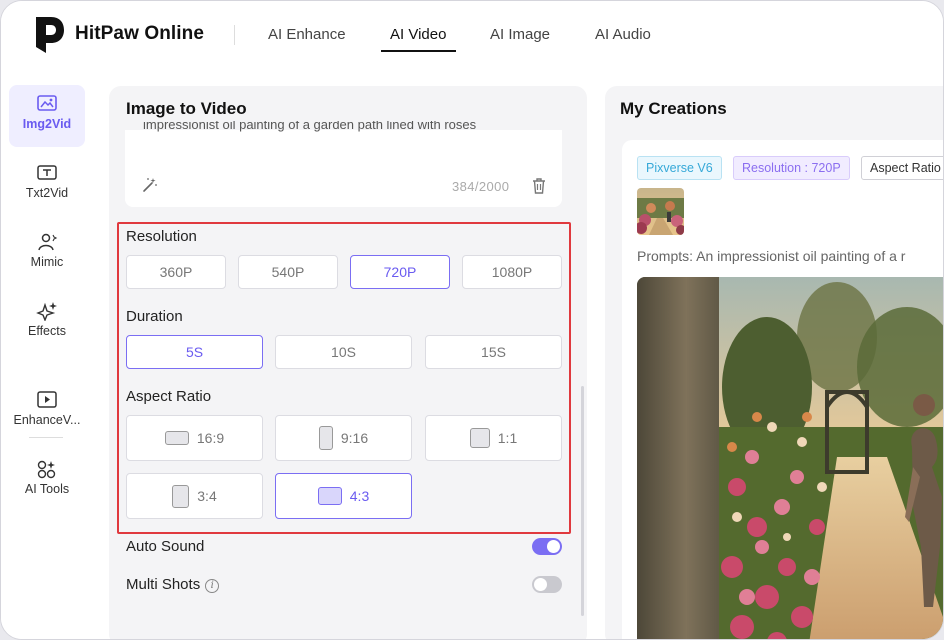 The width and height of the screenshot is (944, 640). Describe the element at coordinates (181, 496) in the screenshot. I see `ratio-3-4-icon` at that location.